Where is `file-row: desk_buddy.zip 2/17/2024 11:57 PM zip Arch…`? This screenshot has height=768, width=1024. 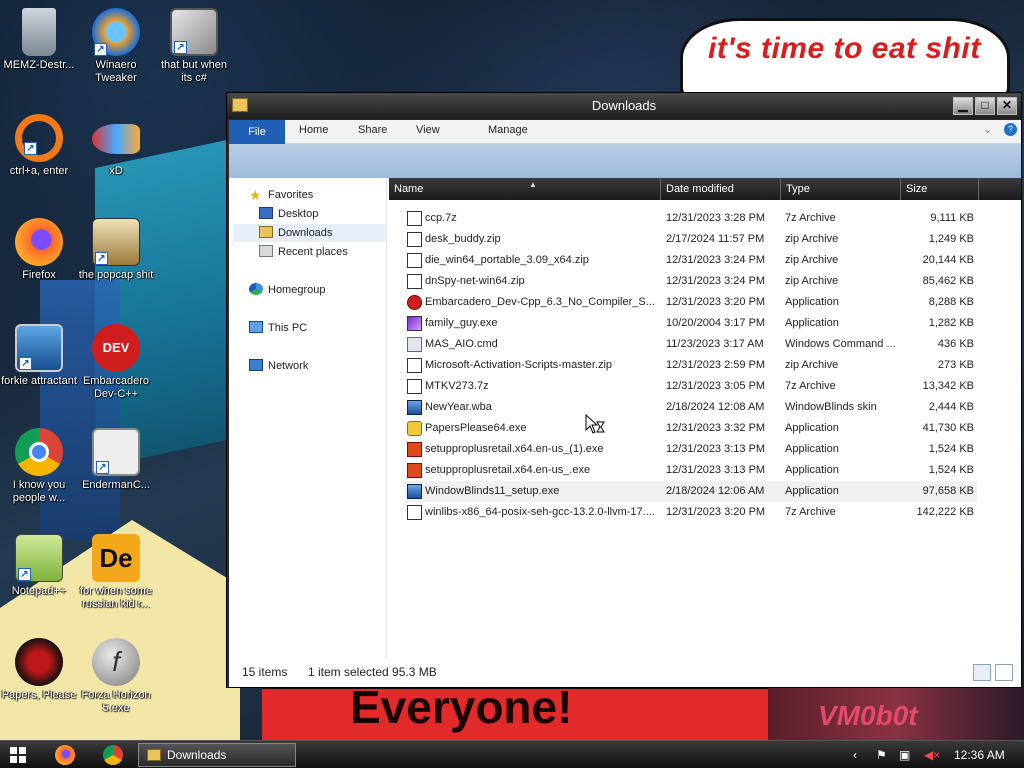
file-row: desk_buddy.zip 2/17/2024 11:57 PM zip Arch… is located at coordinates (691, 239).